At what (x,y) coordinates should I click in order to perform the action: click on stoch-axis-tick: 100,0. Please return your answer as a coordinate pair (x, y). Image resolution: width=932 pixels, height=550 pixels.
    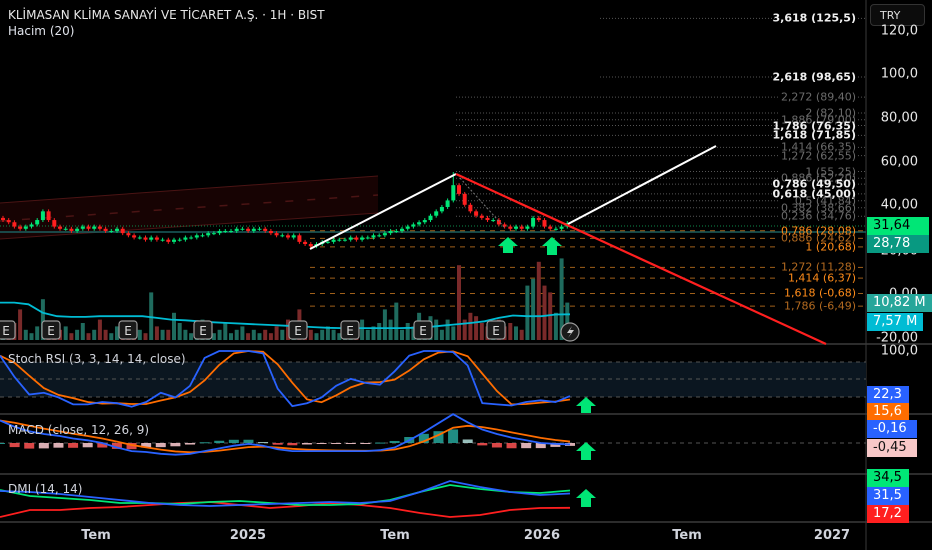
    Looking at the image, I should click on (899, 351).